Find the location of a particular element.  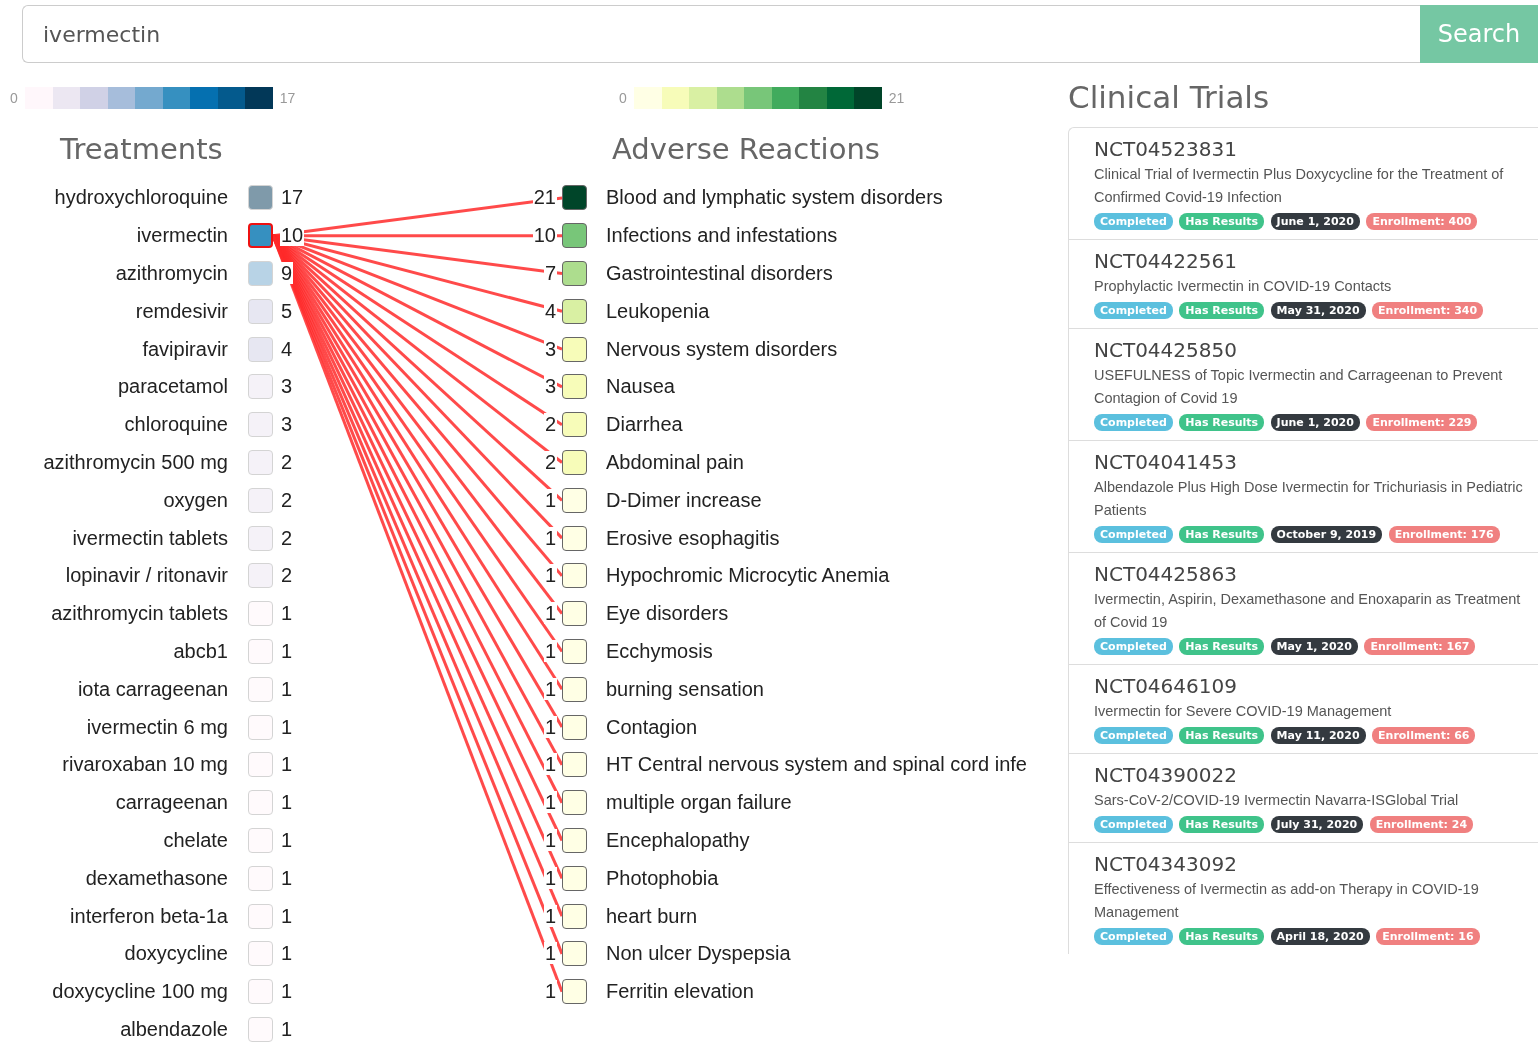

reaction-name: Non ulcer Dyspepsia is located at coordinates (698, 954).